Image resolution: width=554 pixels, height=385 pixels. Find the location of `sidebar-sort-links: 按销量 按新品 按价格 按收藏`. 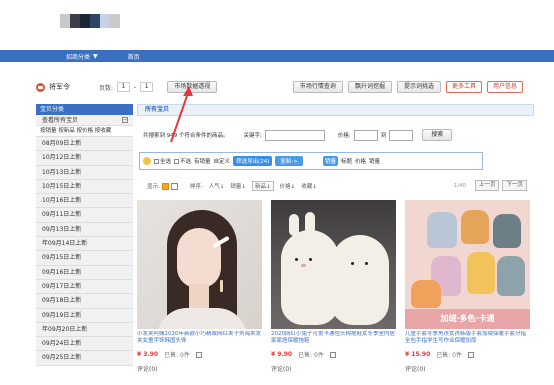

sidebar-sort-links: 按销量 按新品 按价格 按收藏 is located at coordinates (84, 131).